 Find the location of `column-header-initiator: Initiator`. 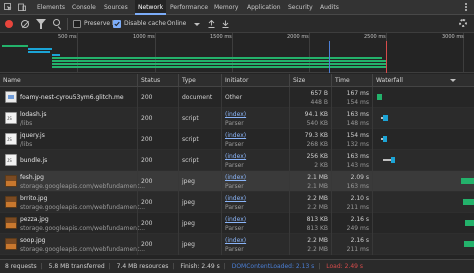

column-header-initiator: Initiator is located at coordinates (255, 80).